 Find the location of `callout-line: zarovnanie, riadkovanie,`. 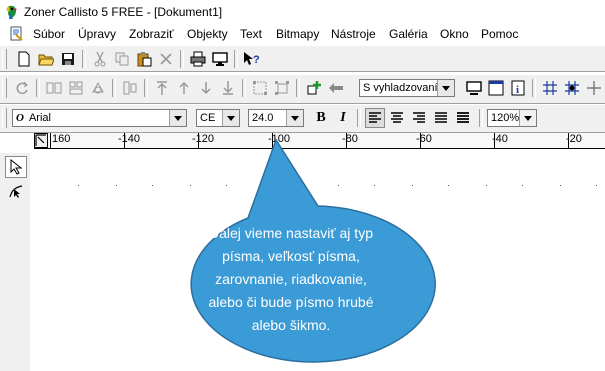

callout-line: zarovnanie, riadkovanie, is located at coordinates (291, 279).